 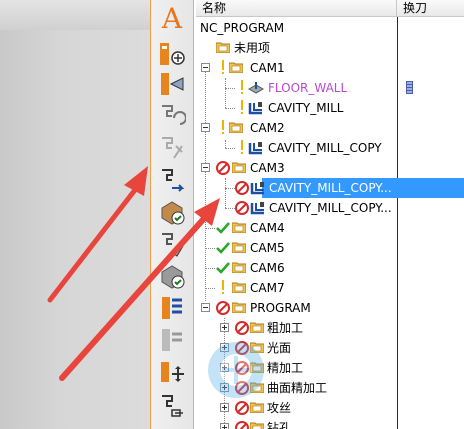 I want to click on operation-icon, so click(x=172, y=308).